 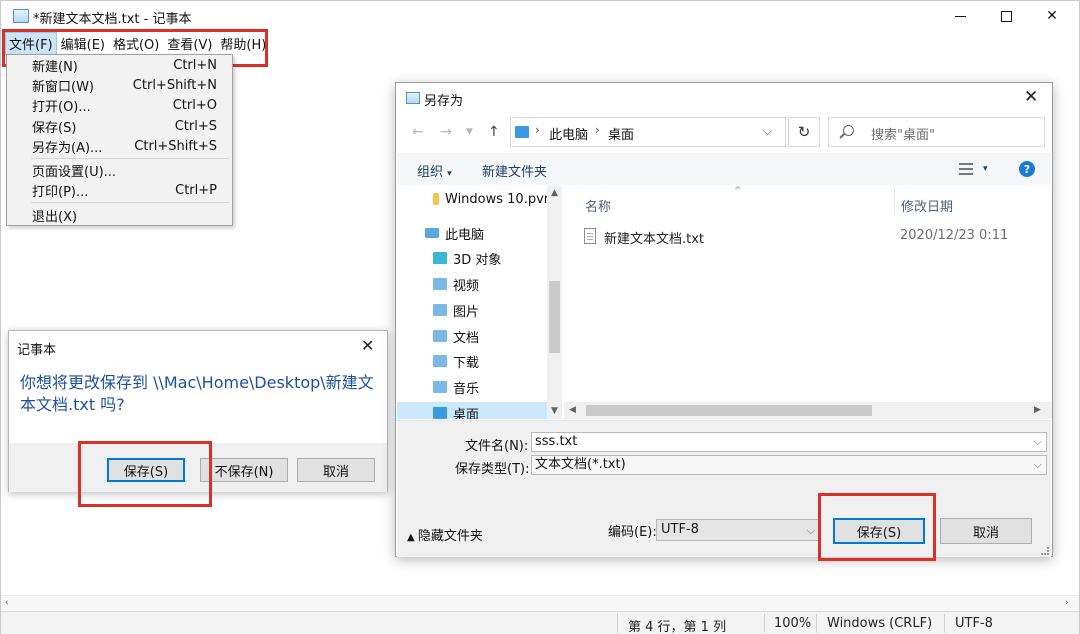 I want to click on computer-icon, so click(x=432, y=233).